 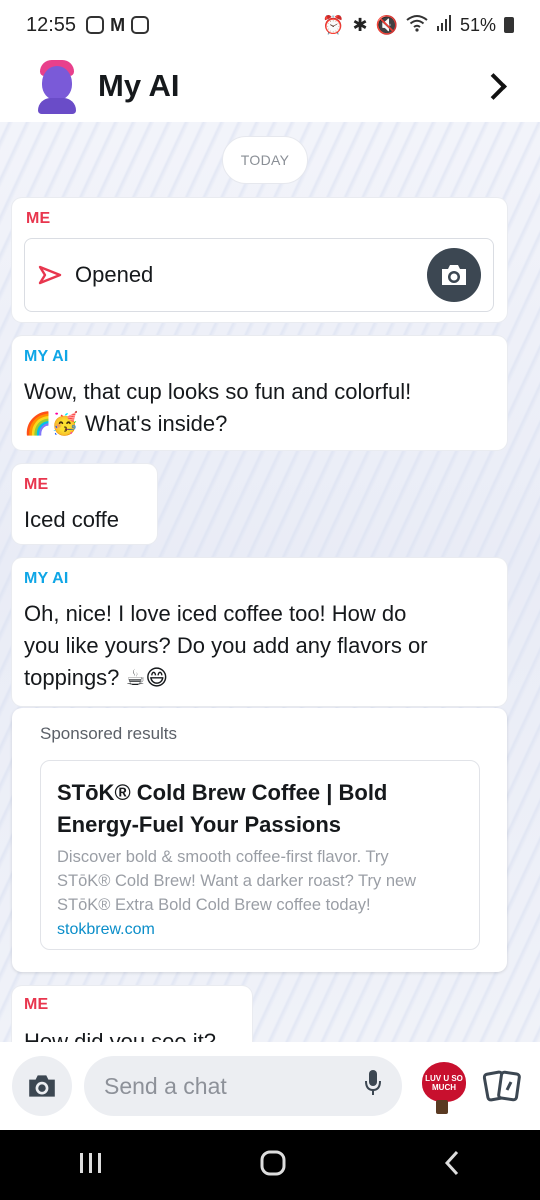 What do you see at coordinates (494, 86) in the screenshot?
I see `chevron-right-icon` at bounding box center [494, 86].